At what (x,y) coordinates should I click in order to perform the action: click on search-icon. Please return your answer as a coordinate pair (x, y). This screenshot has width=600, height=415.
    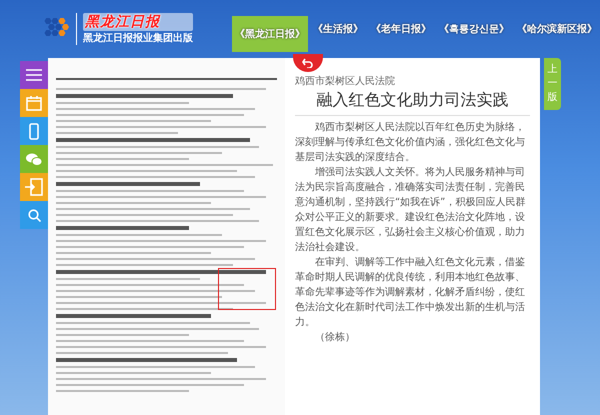
    Looking at the image, I should click on (34, 215).